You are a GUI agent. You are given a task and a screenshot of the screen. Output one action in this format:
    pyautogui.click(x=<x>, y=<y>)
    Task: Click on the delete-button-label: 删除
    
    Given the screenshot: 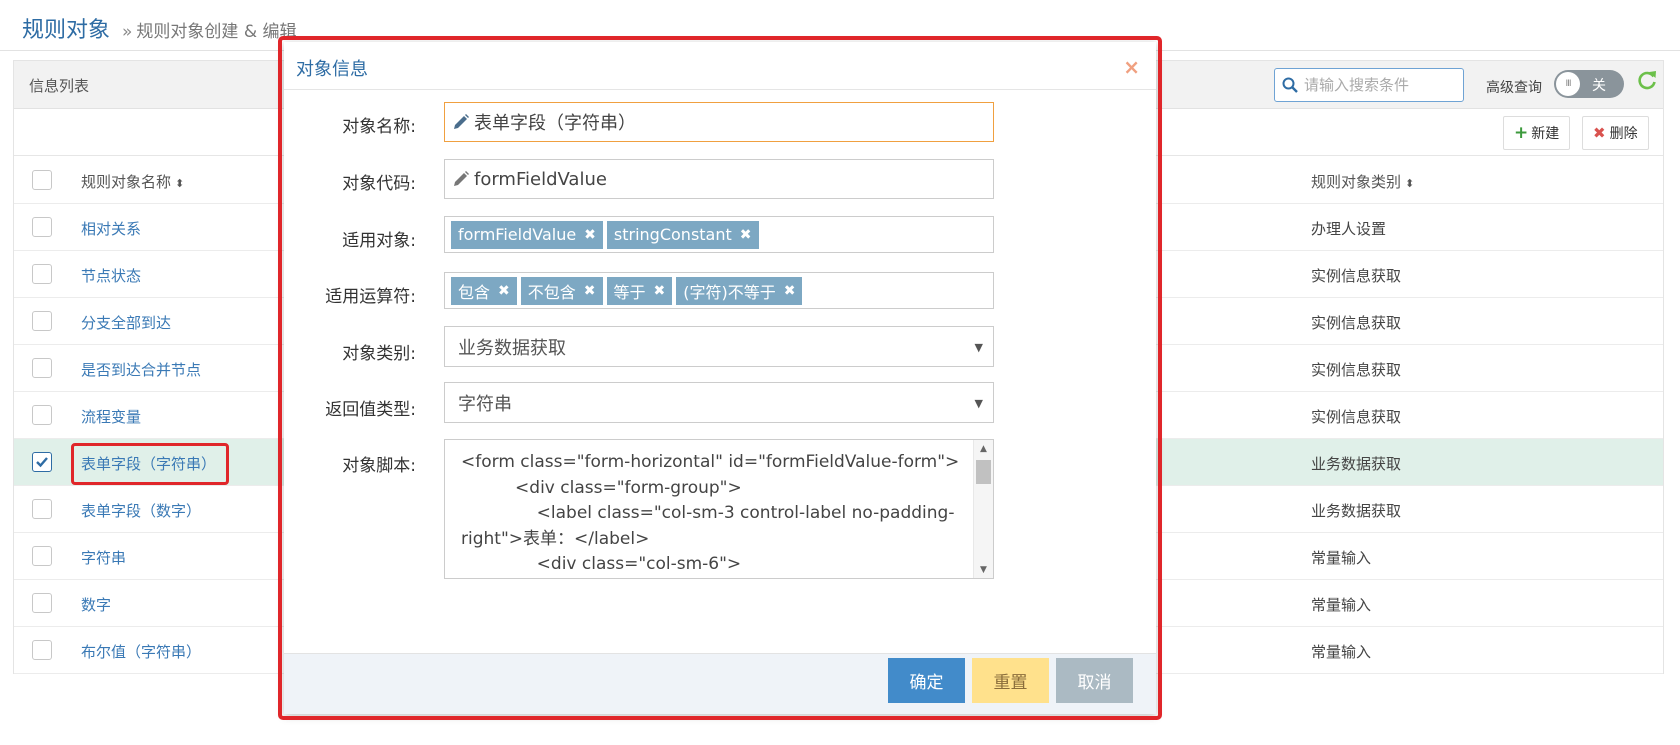 What is the action you would take?
    pyautogui.click(x=1623, y=134)
    